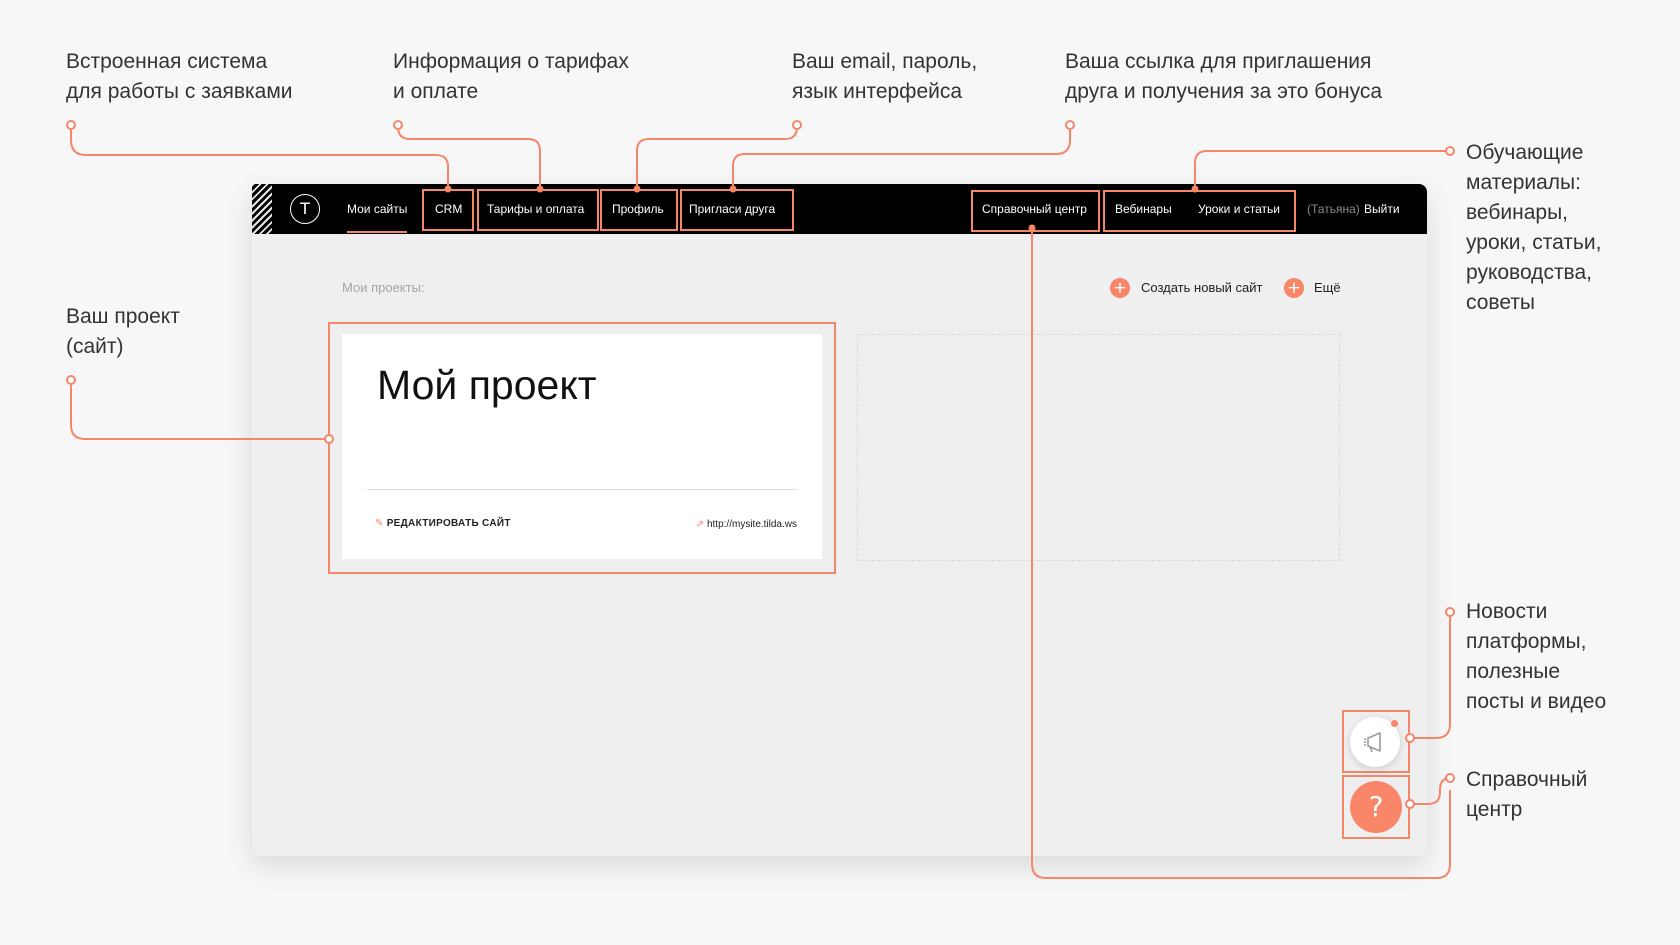  I want to click on annotation-crm: Встроенная система для работы с заявками, so click(179, 76).